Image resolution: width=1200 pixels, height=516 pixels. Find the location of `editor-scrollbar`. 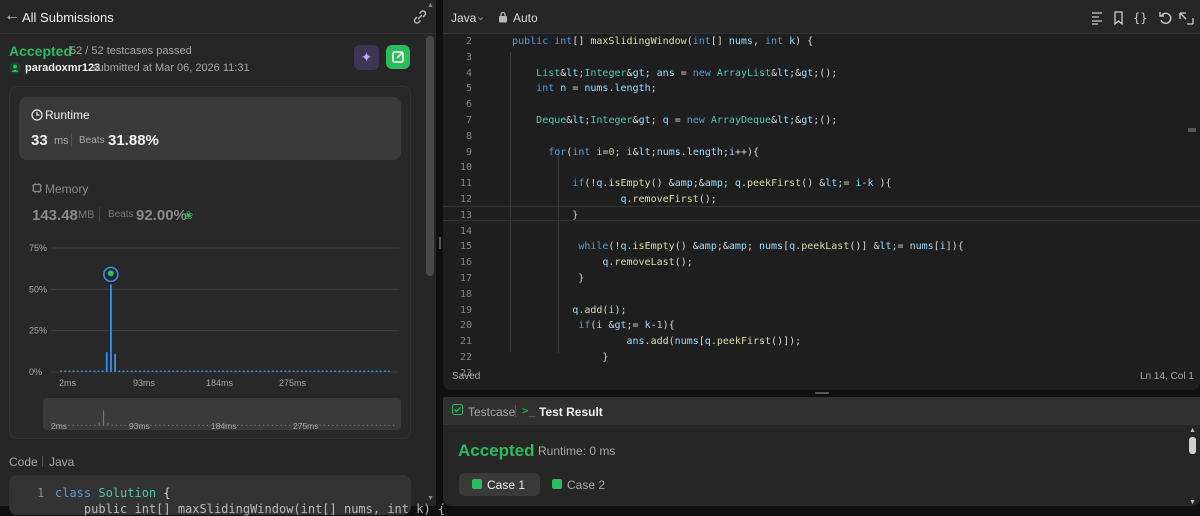

editor-scrollbar is located at coordinates (1192, 130).